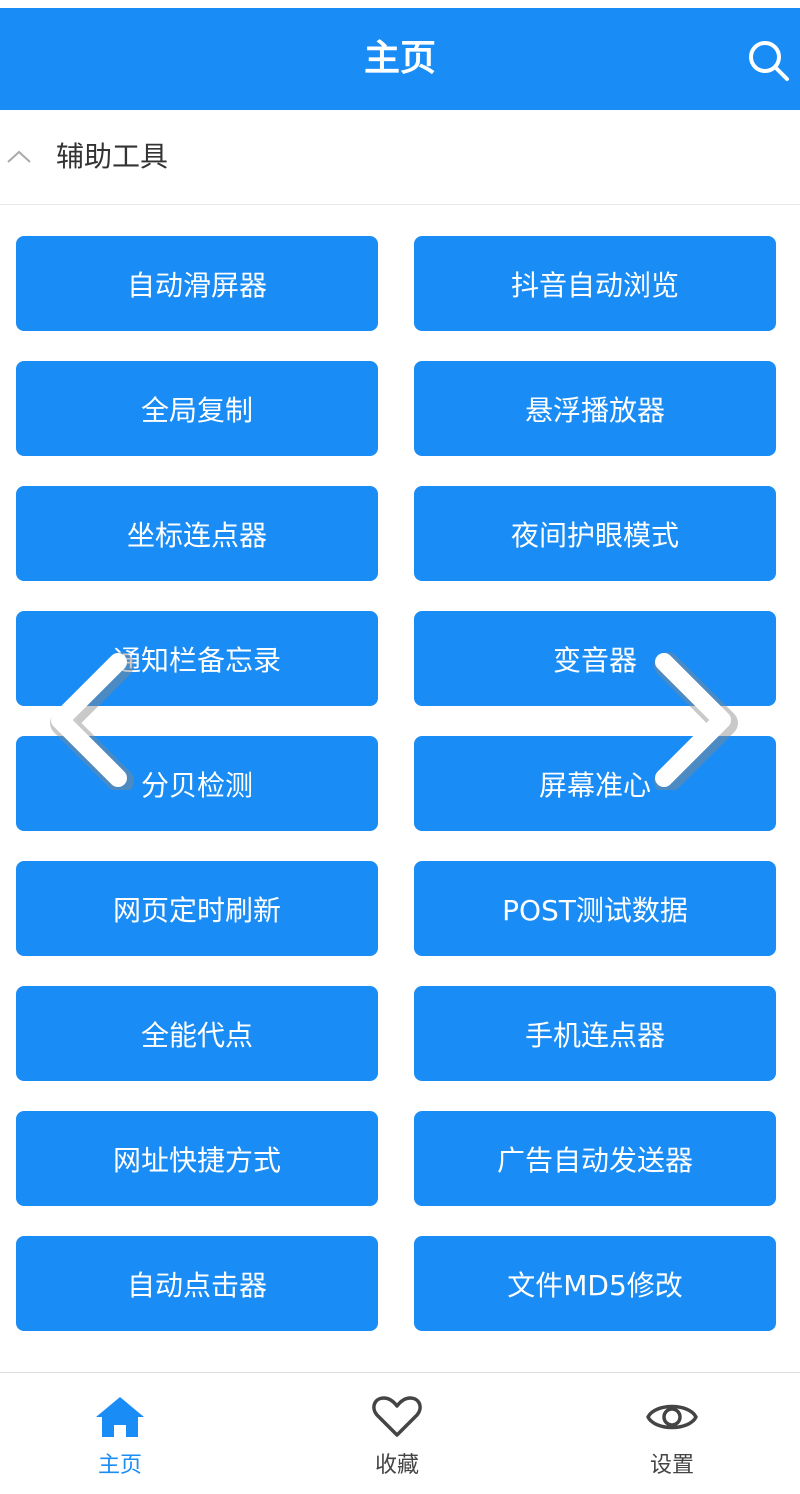 The width and height of the screenshot is (800, 1494). Describe the element at coordinates (396, 1465) in the screenshot. I see `nav-label-favorites: 收藏` at that location.